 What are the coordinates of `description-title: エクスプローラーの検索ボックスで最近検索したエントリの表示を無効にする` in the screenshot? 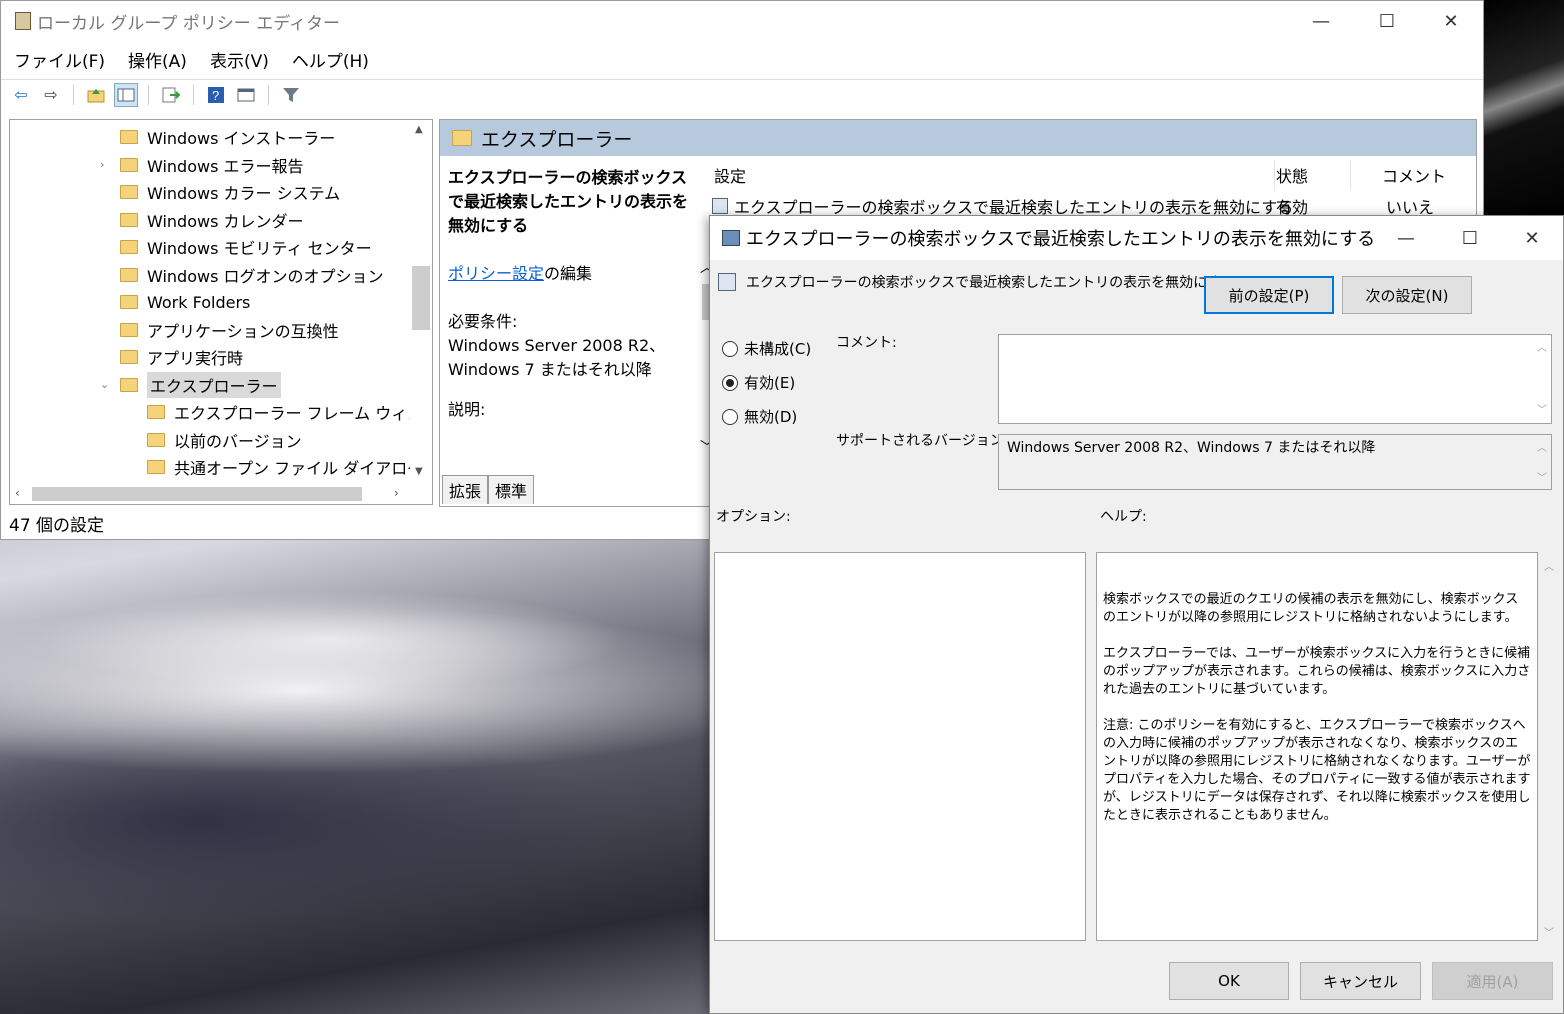 It's located at (568, 201).